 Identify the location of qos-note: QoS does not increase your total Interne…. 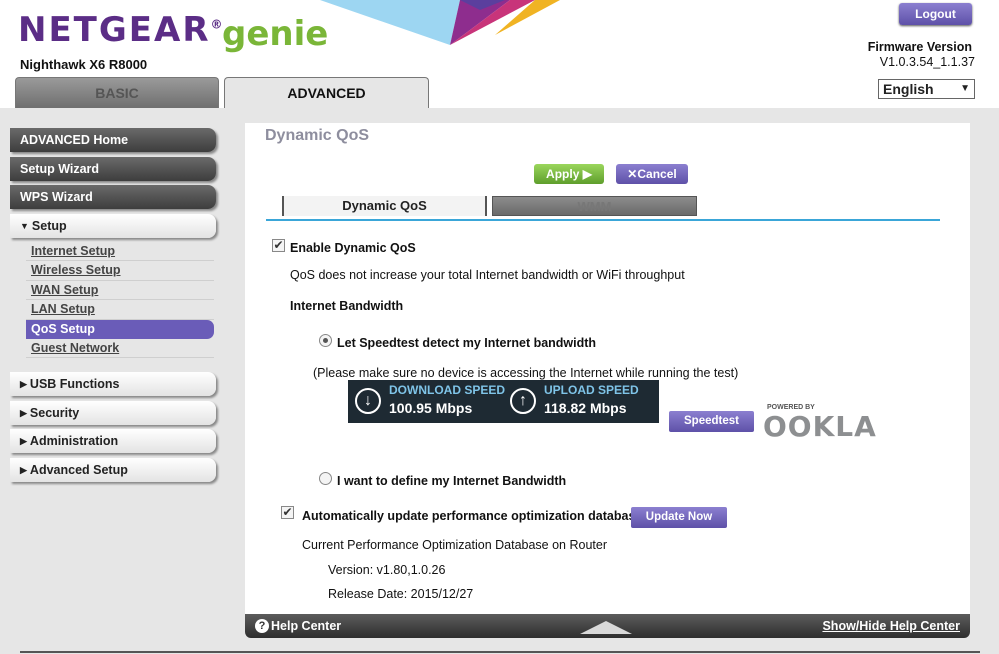
(487, 275).